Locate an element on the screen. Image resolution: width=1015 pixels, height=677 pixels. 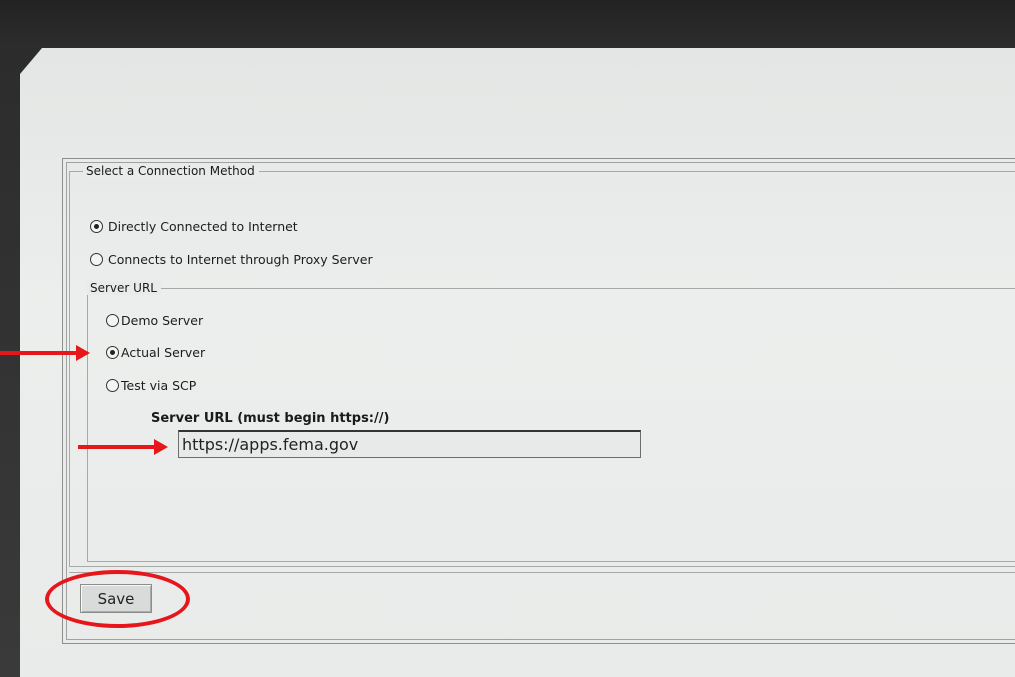
radio-actual-server: Actual Server is located at coordinates (155, 352).